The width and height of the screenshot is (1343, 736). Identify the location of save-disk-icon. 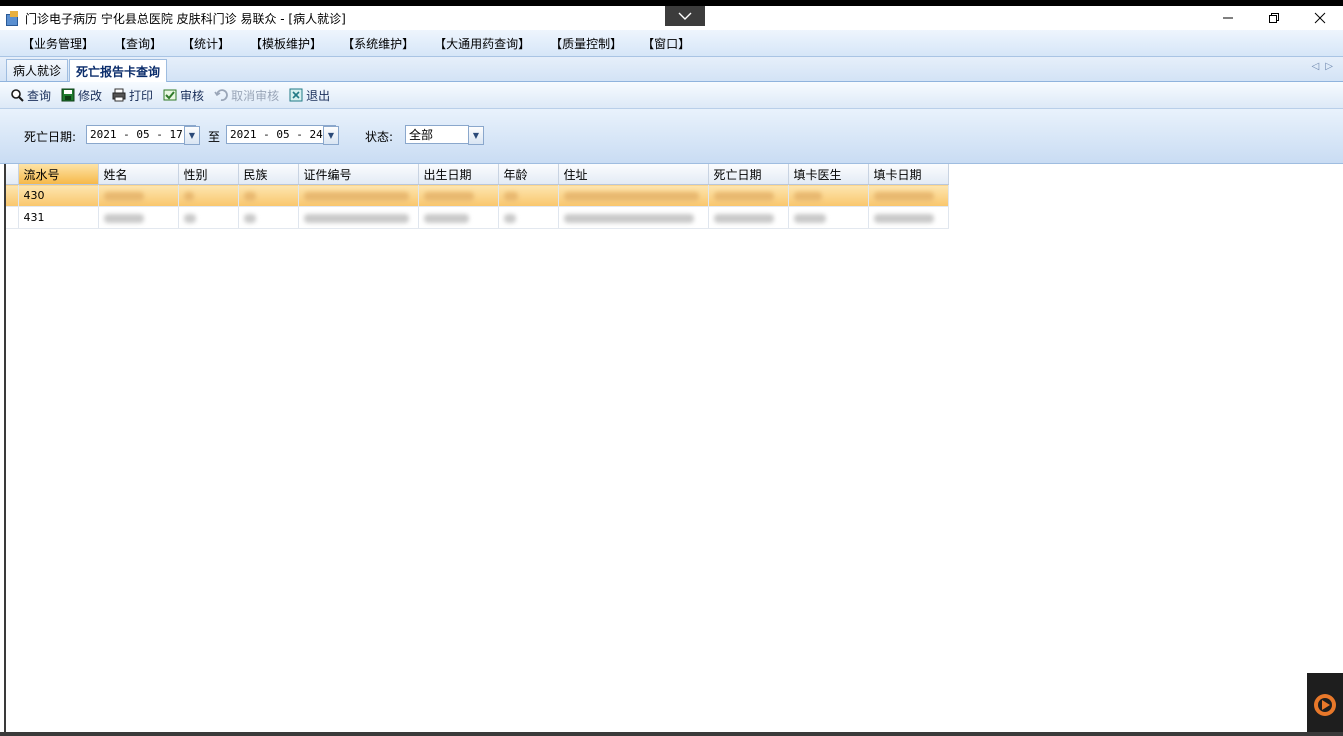
(68, 95).